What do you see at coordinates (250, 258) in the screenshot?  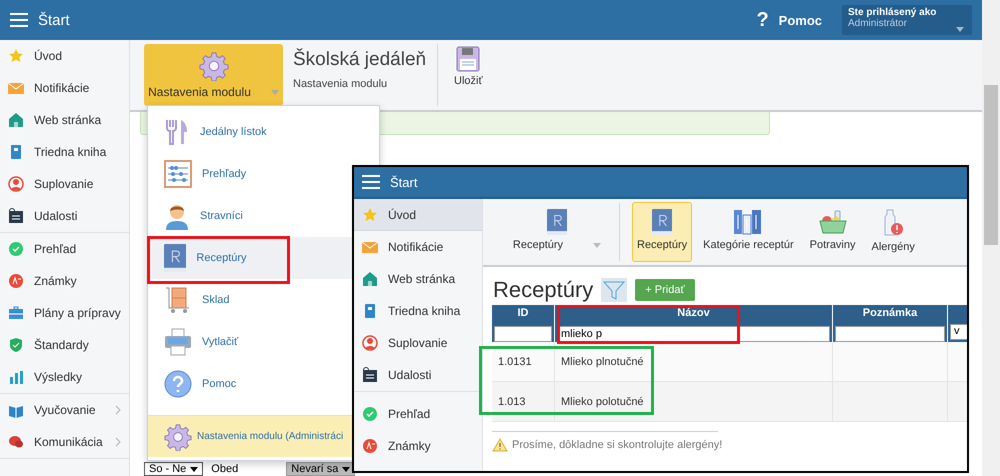 I see `menu-item: Receptúry` at bounding box center [250, 258].